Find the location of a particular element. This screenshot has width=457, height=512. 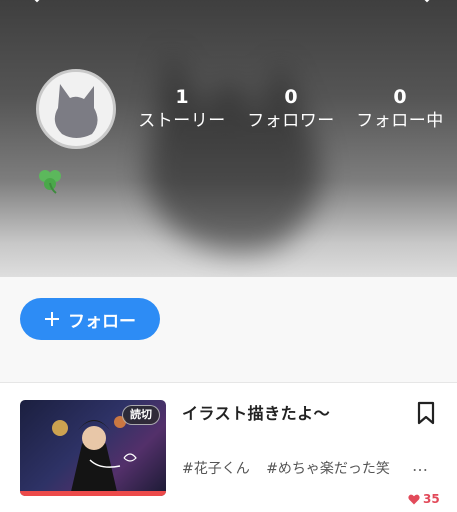

stat-stories-count: 1 is located at coordinates (182, 97).